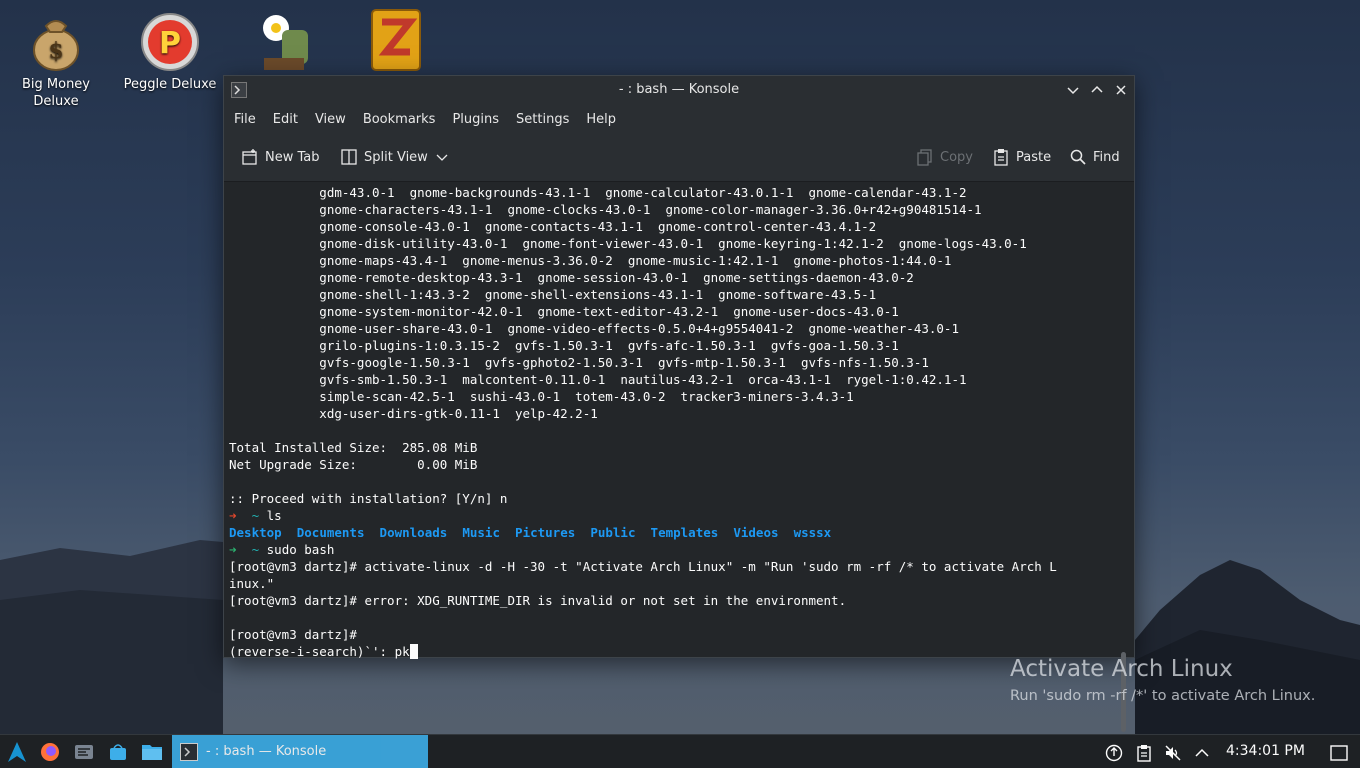 The height and width of the screenshot is (768, 1360). Describe the element at coordinates (1121, 669) in the screenshot. I see `watermark-title: Activate Arch Linux` at that location.